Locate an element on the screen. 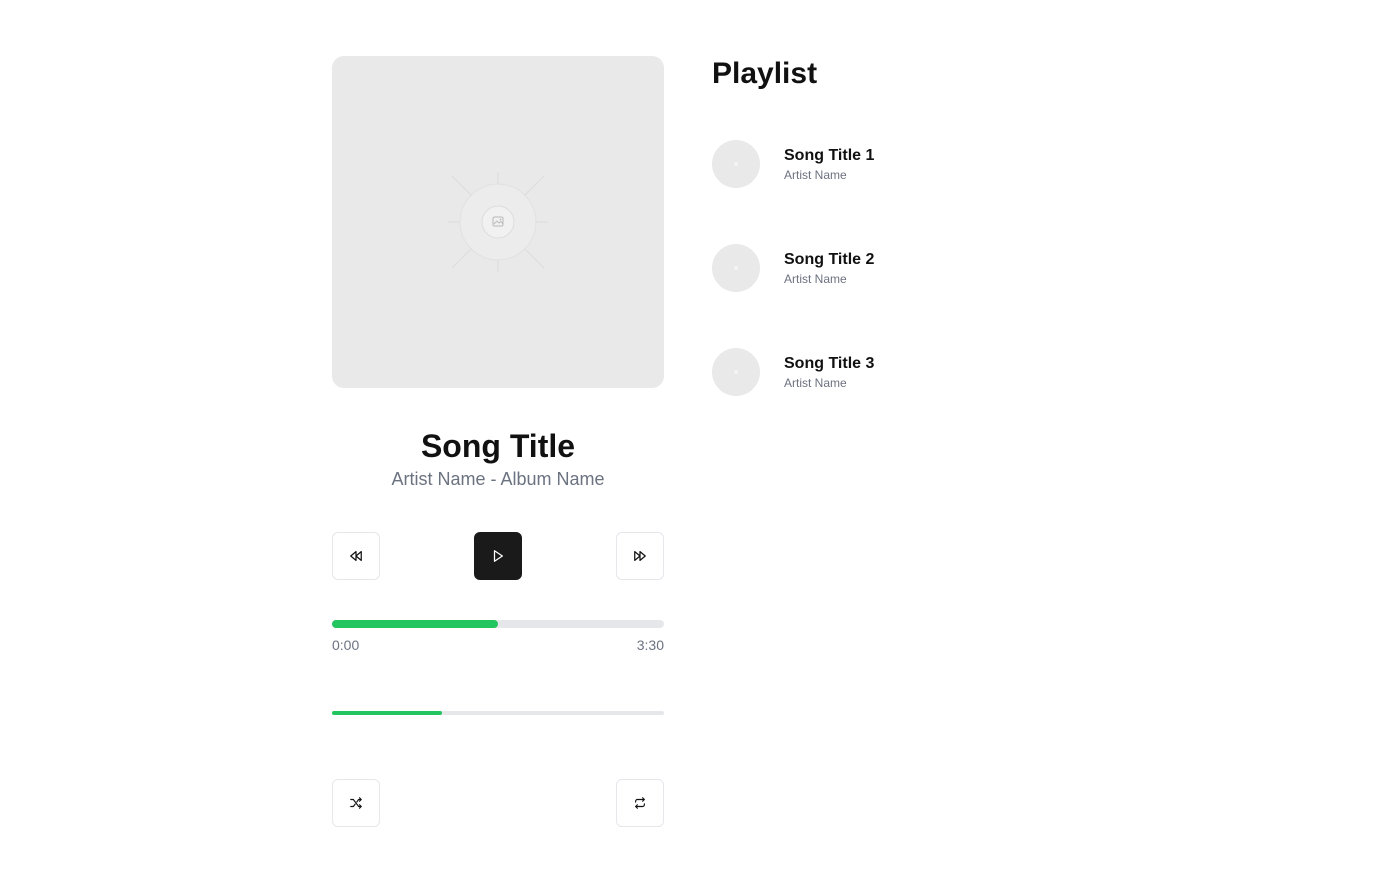  volume-fill is located at coordinates (387, 713).